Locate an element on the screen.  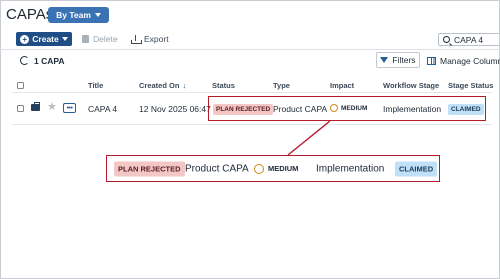
impact-circle-icon is located at coordinates (259, 168).